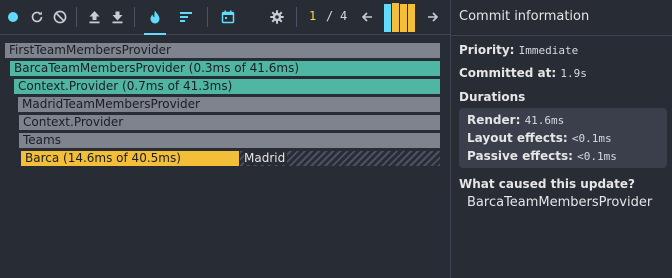 This screenshot has width=672, height=278. I want to click on layout-effects-label: Layout effects:, so click(517, 138).